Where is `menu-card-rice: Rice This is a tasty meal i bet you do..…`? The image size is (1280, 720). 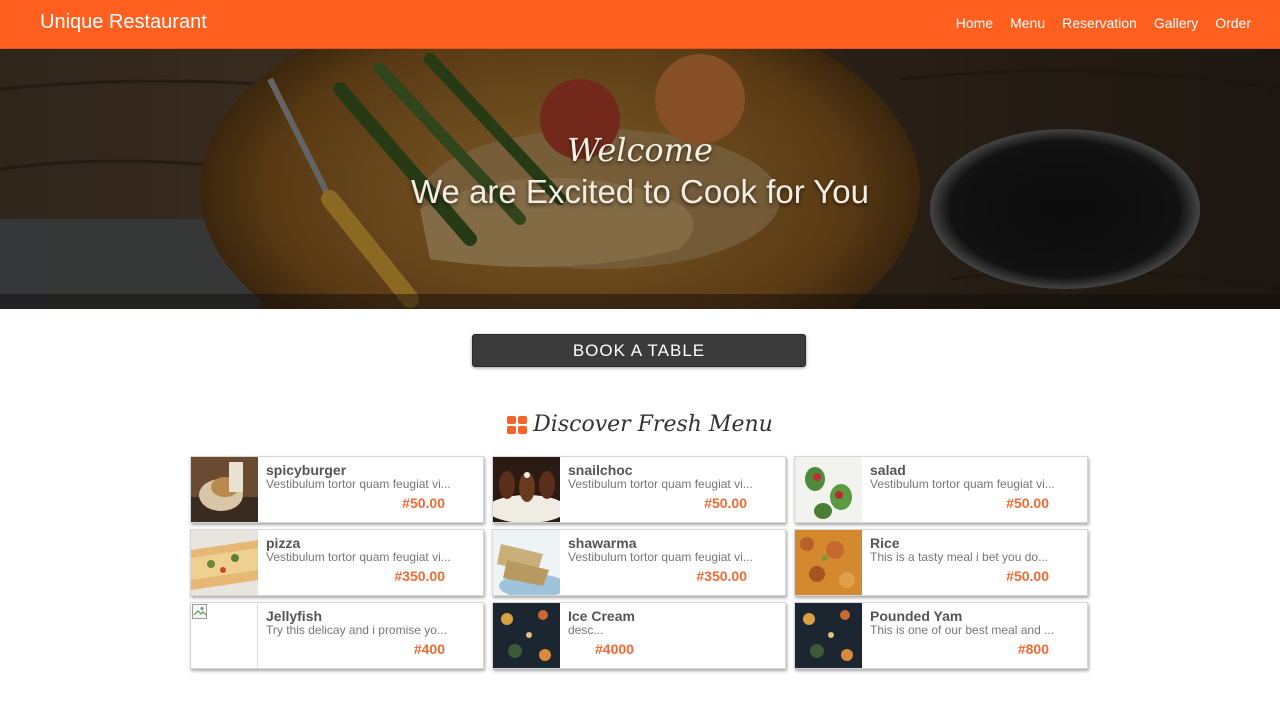
menu-card-rice: Rice This is a tasty meal i bet you do..… is located at coordinates (941, 562).